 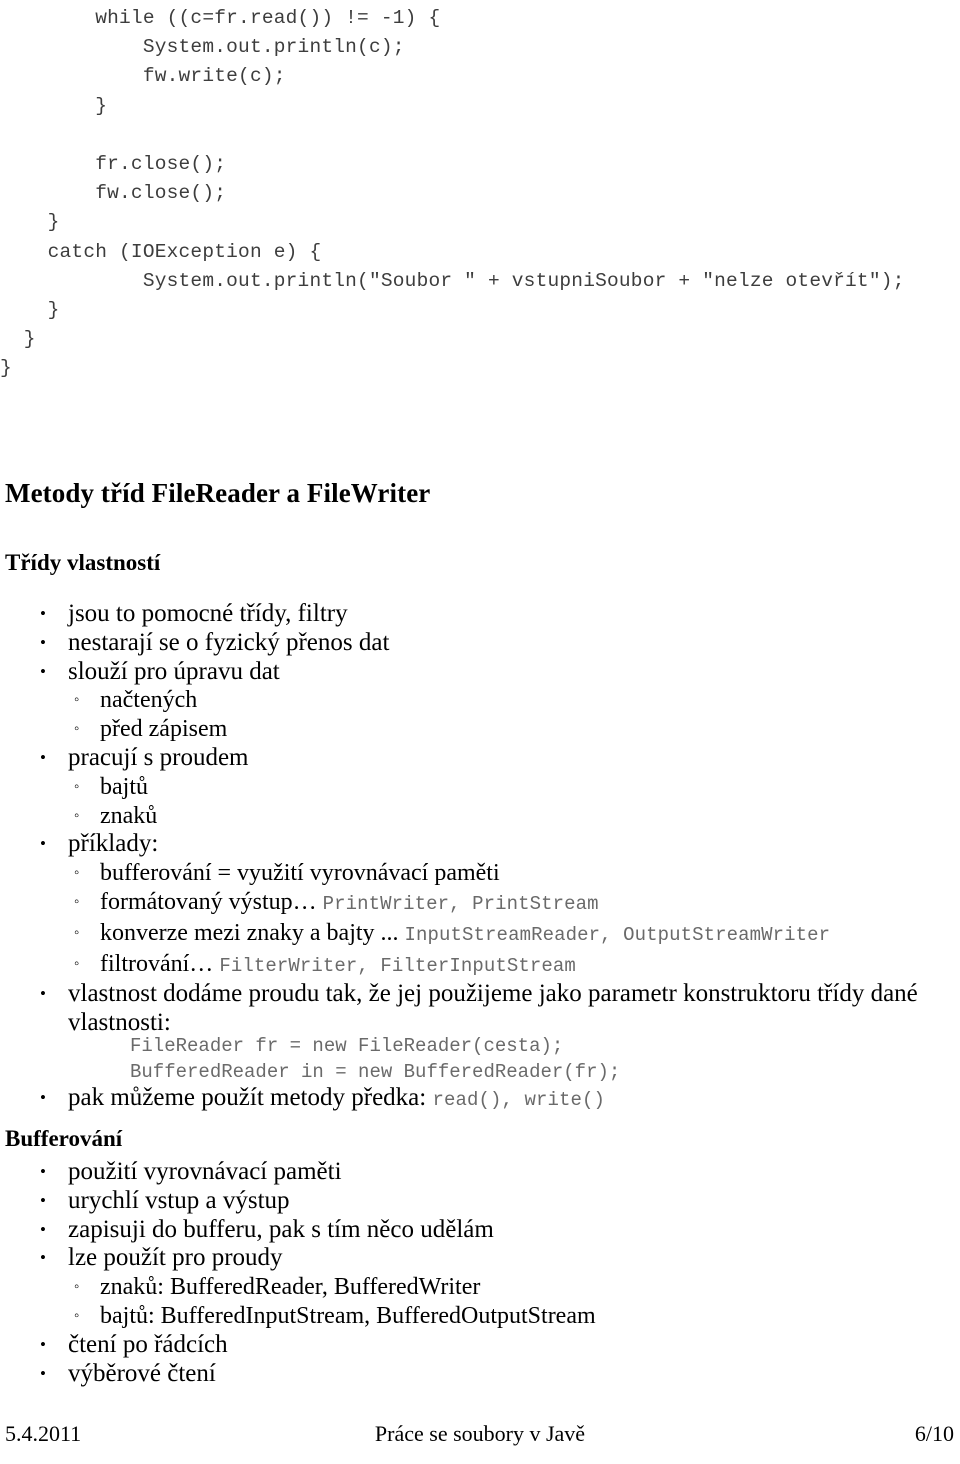 I want to click on list-item: • slouží pro úpravu dat, so click(x=480, y=672).